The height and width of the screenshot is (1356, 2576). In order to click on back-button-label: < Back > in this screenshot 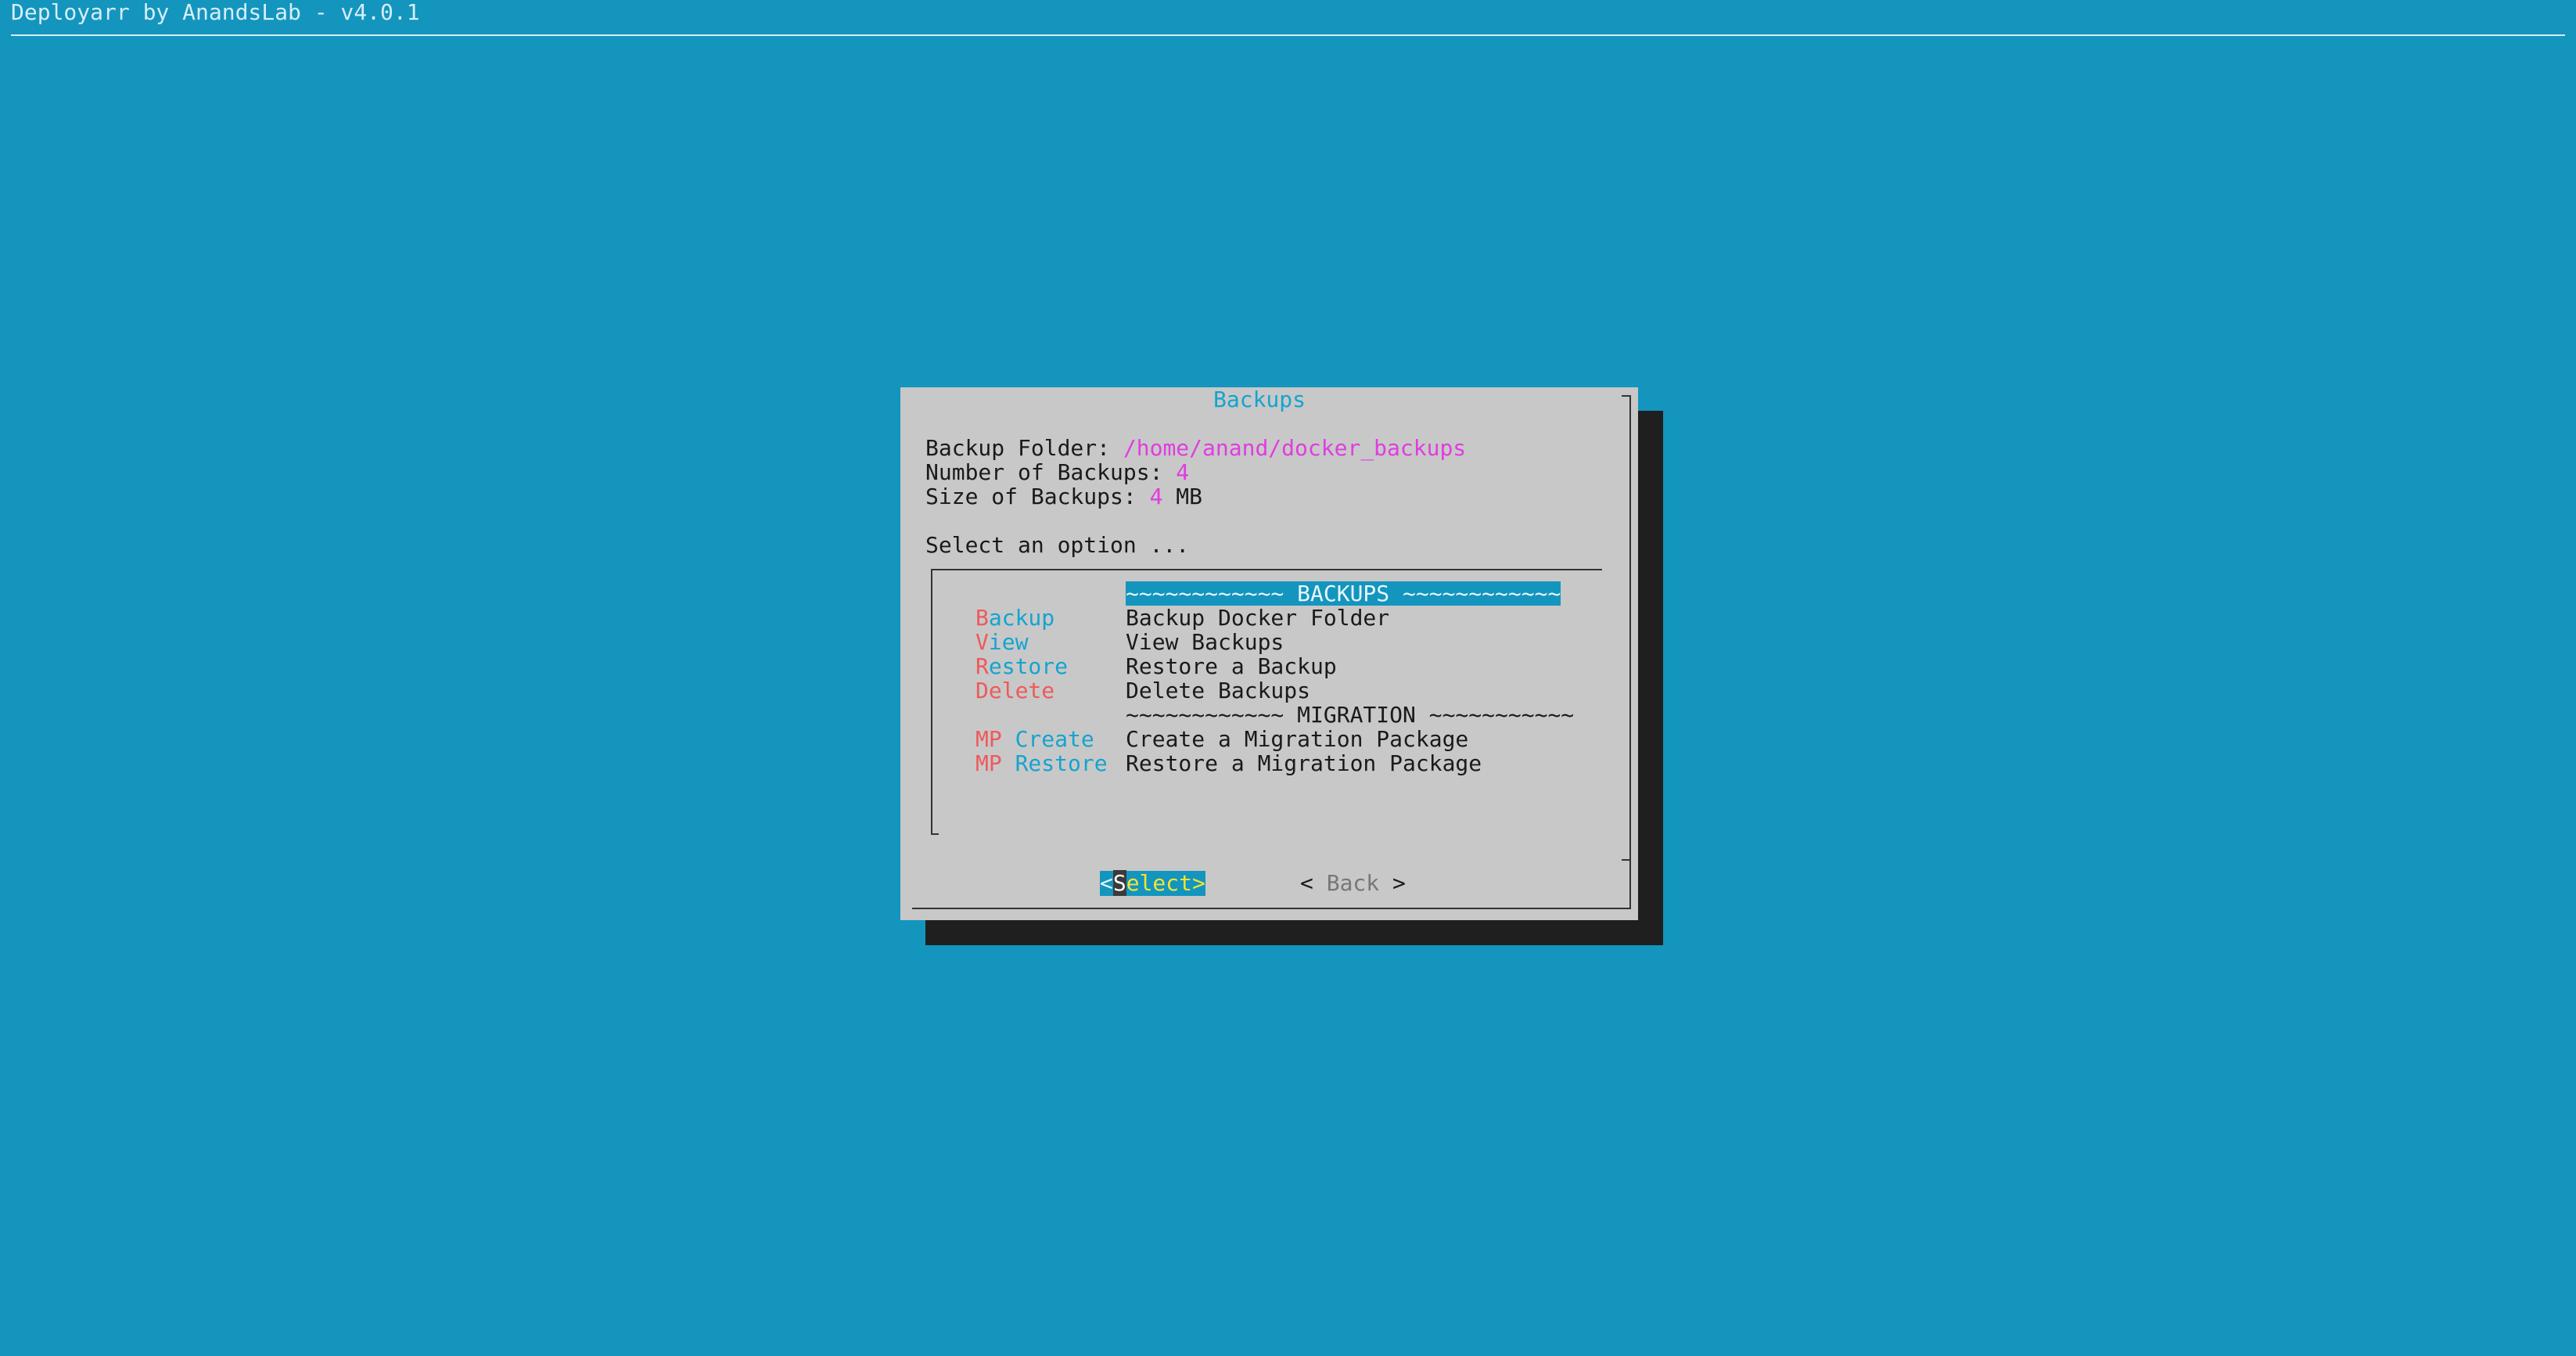, I will do `click(1353, 883)`.